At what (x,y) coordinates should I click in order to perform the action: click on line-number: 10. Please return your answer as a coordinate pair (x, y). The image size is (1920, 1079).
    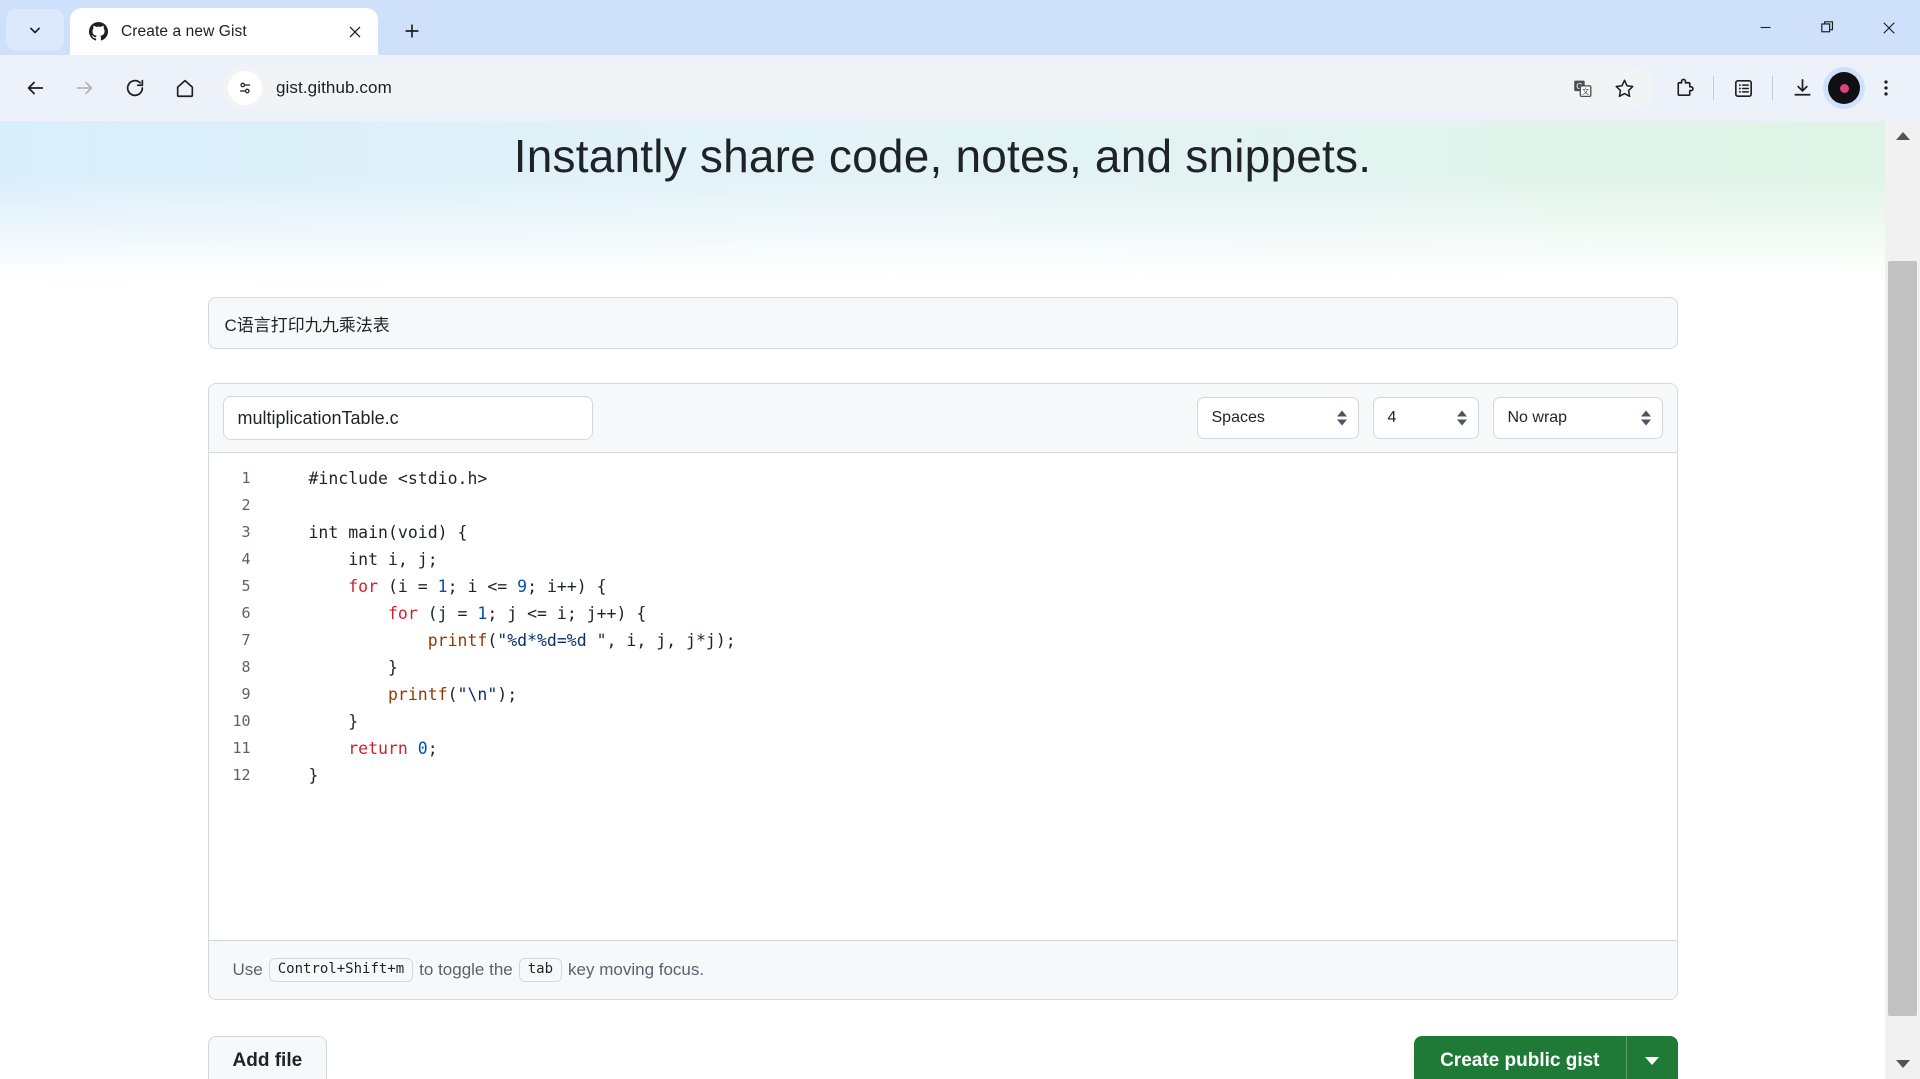
    Looking at the image, I should click on (241, 721).